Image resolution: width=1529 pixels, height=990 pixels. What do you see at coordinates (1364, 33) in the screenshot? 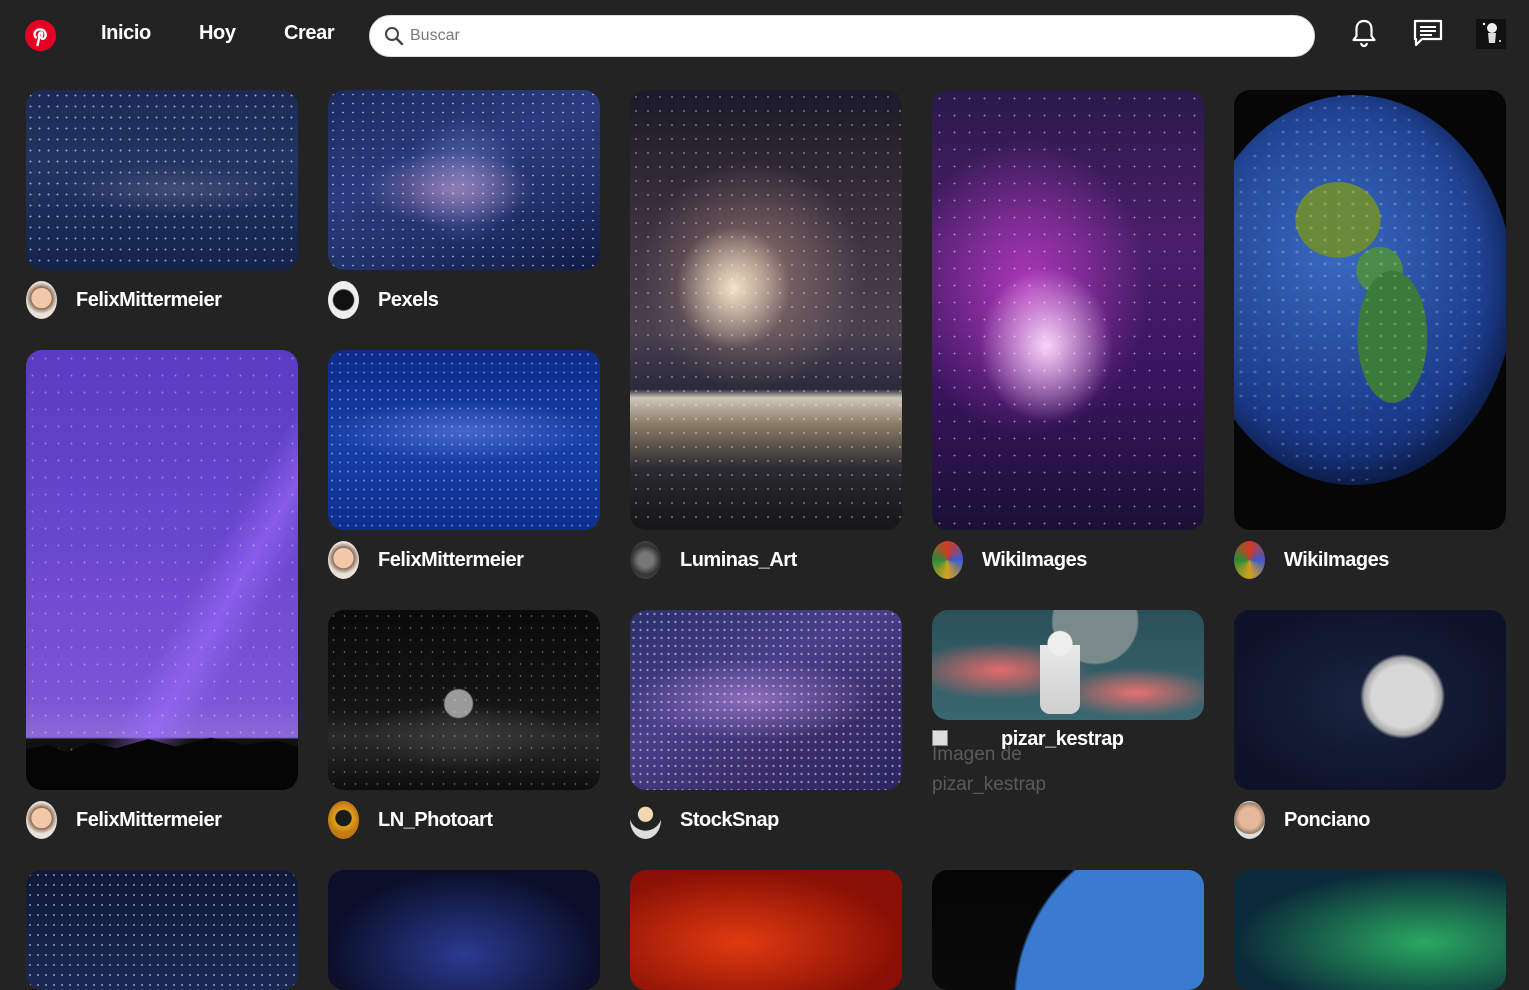
I see `bell-icon` at bounding box center [1364, 33].